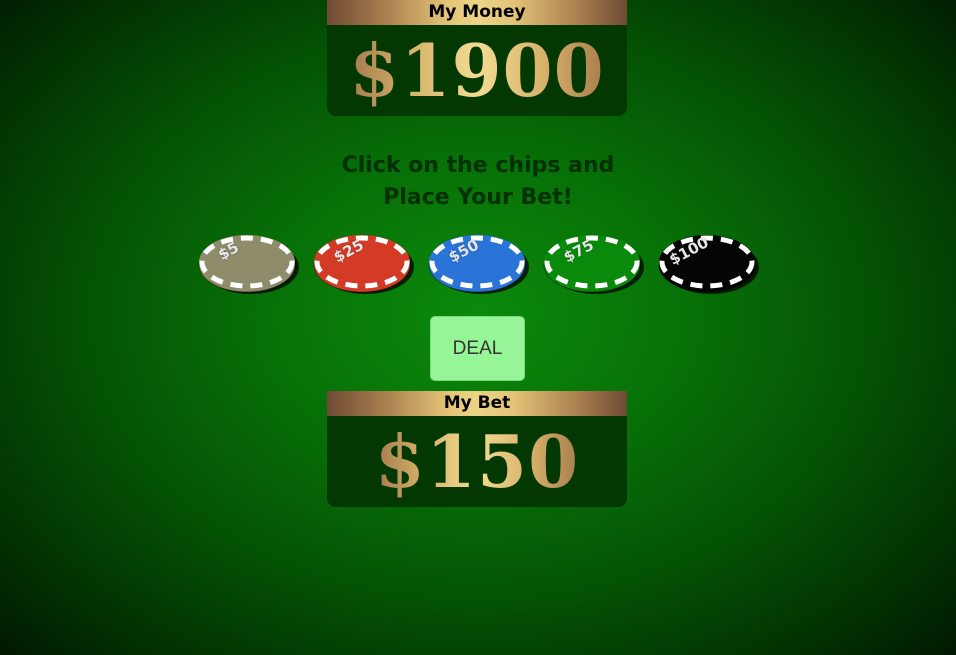 The width and height of the screenshot is (956, 655). What do you see at coordinates (477, 12) in the screenshot?
I see `my-money-label: My Money` at bounding box center [477, 12].